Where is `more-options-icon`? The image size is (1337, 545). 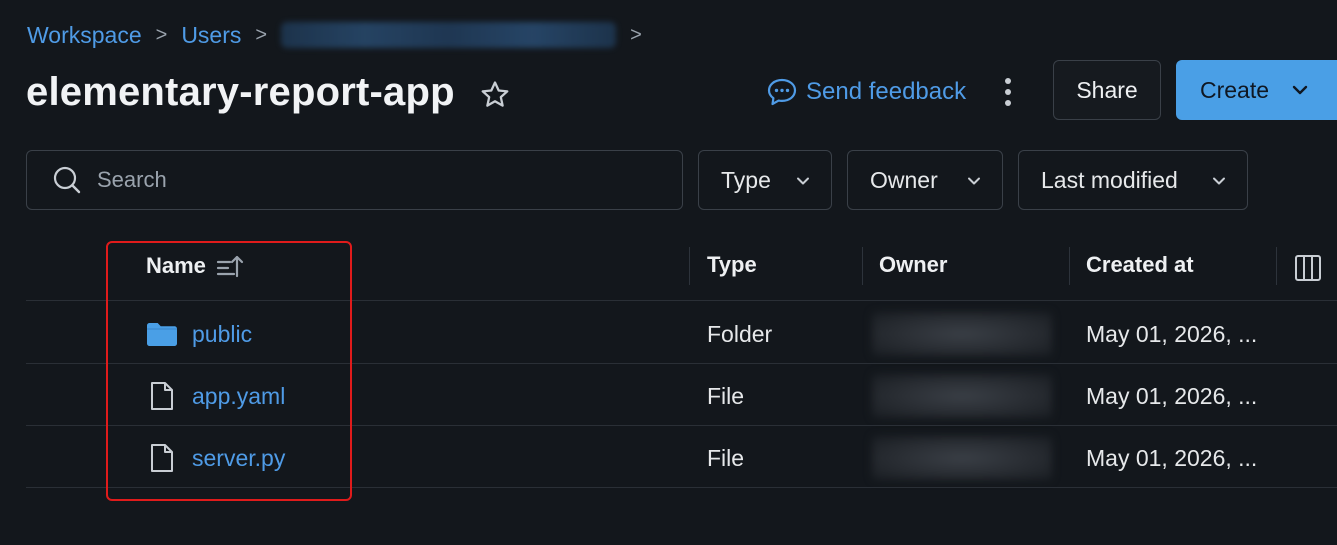
more-options-icon is located at coordinates (1008, 92).